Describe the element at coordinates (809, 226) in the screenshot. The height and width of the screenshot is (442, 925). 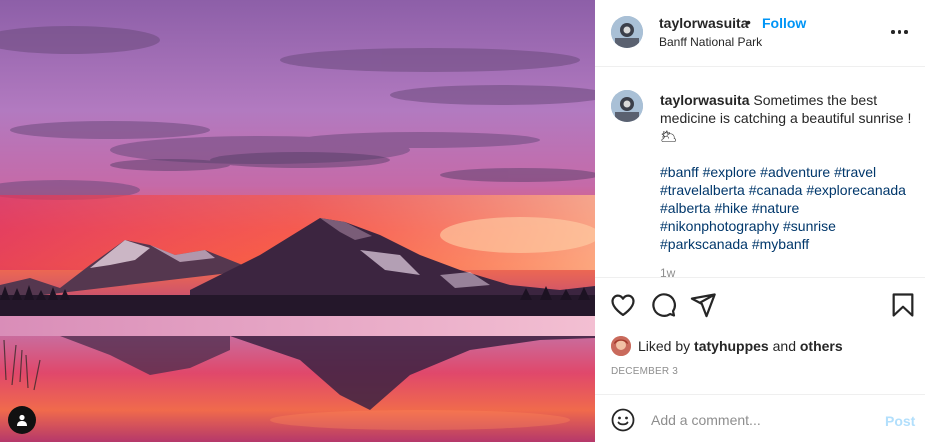
I see `hashtag-link: #sunrise` at that location.